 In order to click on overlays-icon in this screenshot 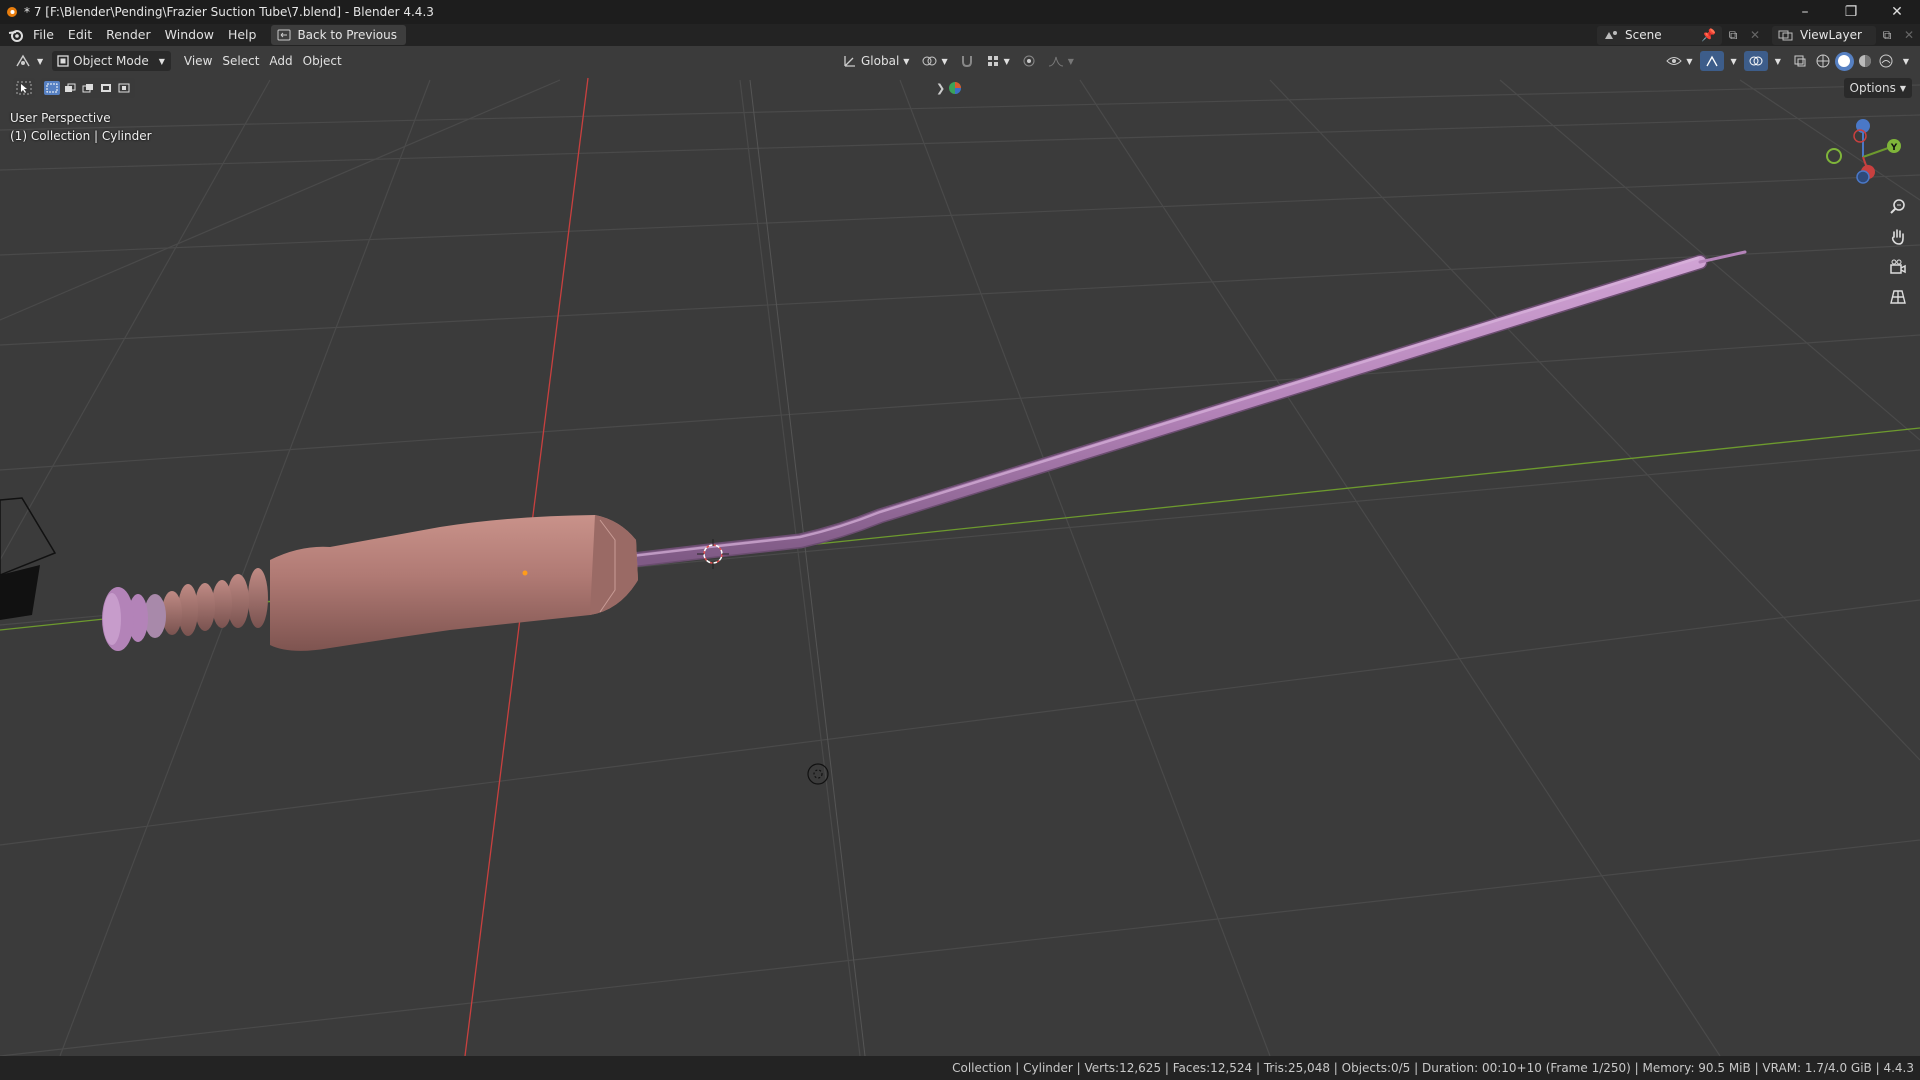, I will do `click(1756, 61)`.